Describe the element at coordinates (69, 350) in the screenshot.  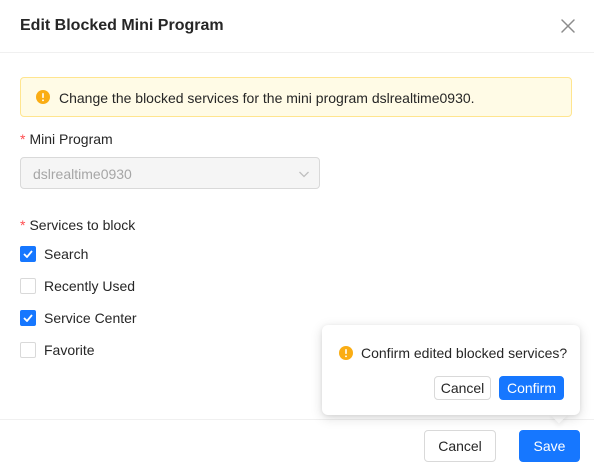
I see `checkbox-label: Favorite` at that location.